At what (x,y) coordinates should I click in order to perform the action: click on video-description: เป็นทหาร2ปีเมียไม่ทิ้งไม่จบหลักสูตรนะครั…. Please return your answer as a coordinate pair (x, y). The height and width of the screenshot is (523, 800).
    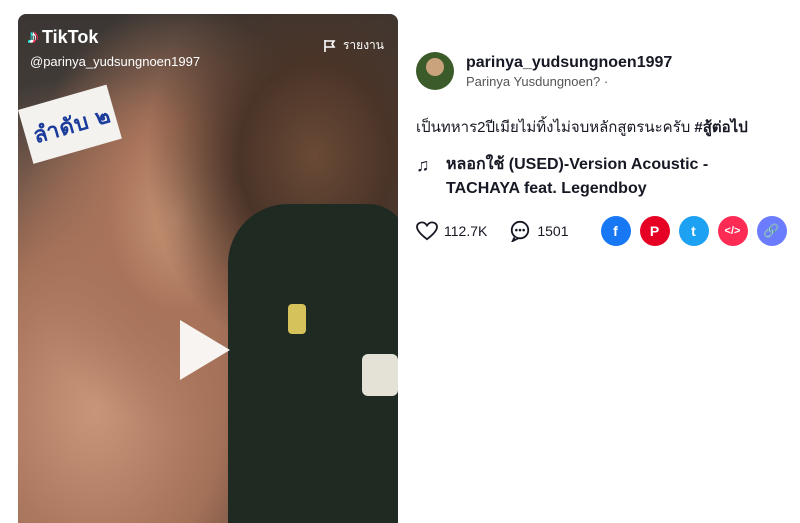
    Looking at the image, I should click on (606, 127).